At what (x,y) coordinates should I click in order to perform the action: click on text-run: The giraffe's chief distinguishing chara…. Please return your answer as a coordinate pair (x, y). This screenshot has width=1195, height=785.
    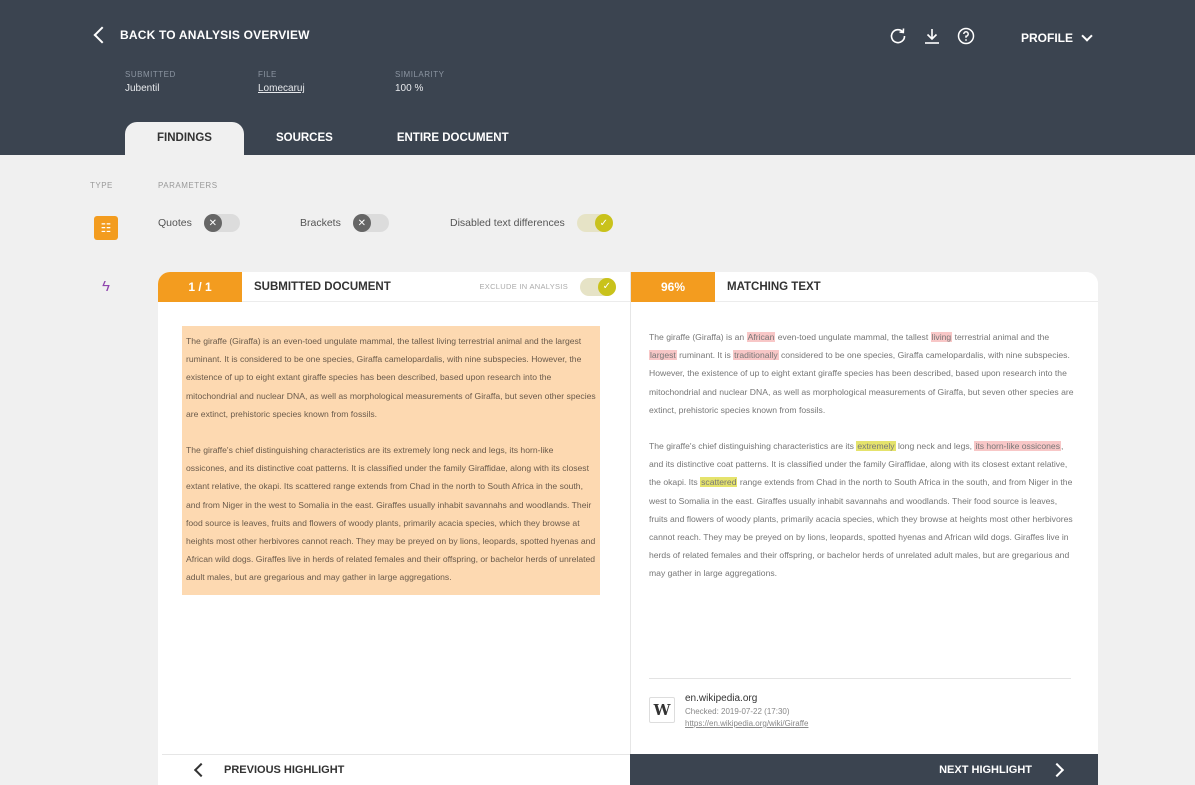
    Looking at the image, I should click on (753, 446).